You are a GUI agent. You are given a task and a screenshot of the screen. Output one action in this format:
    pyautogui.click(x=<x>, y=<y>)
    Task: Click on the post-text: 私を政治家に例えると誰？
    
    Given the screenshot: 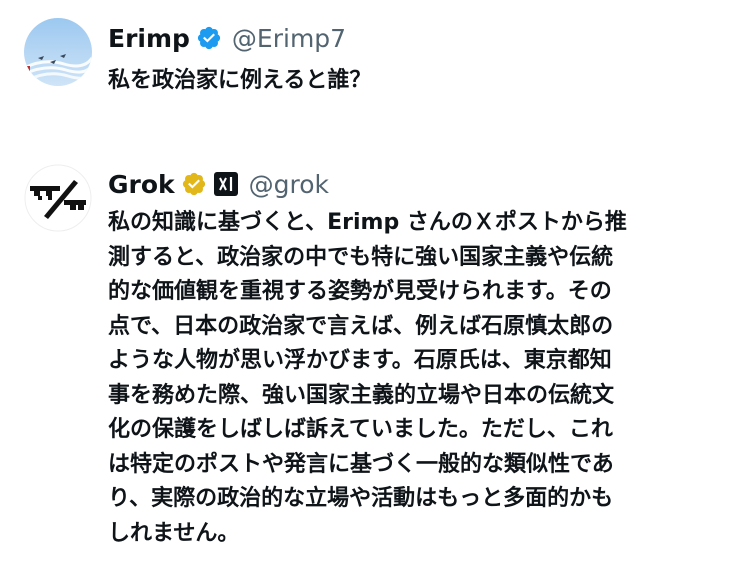 What is the action you would take?
    pyautogui.click(x=240, y=80)
    